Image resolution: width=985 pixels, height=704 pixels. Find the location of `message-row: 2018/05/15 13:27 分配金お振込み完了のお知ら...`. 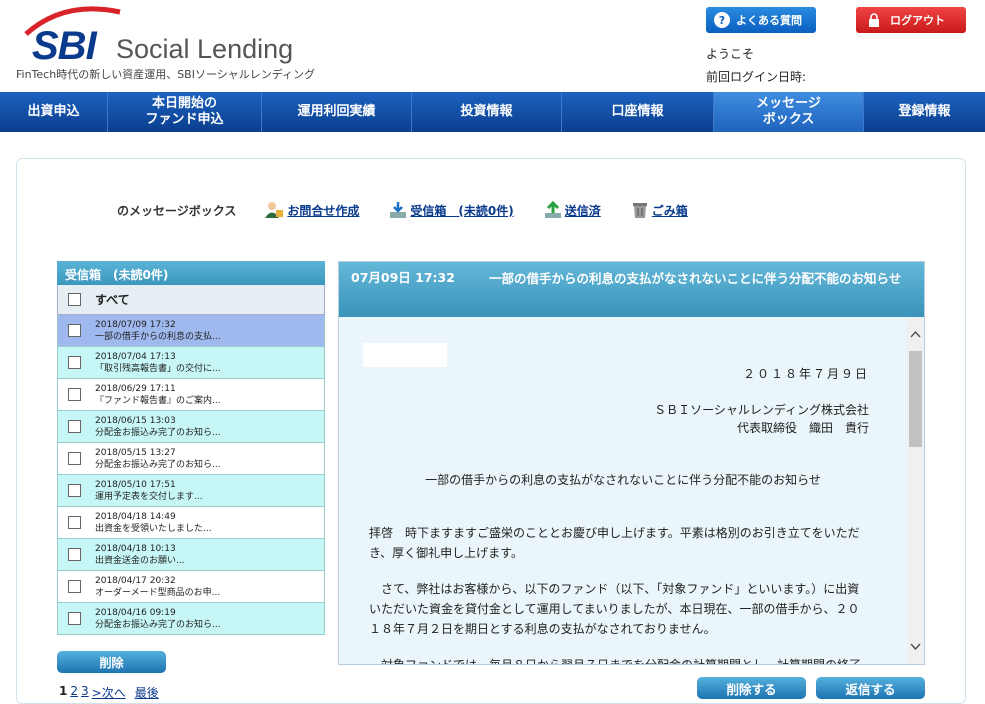

message-row: 2018/05/15 13:27 分配金お振込み完了のお知ら... is located at coordinates (191, 459).